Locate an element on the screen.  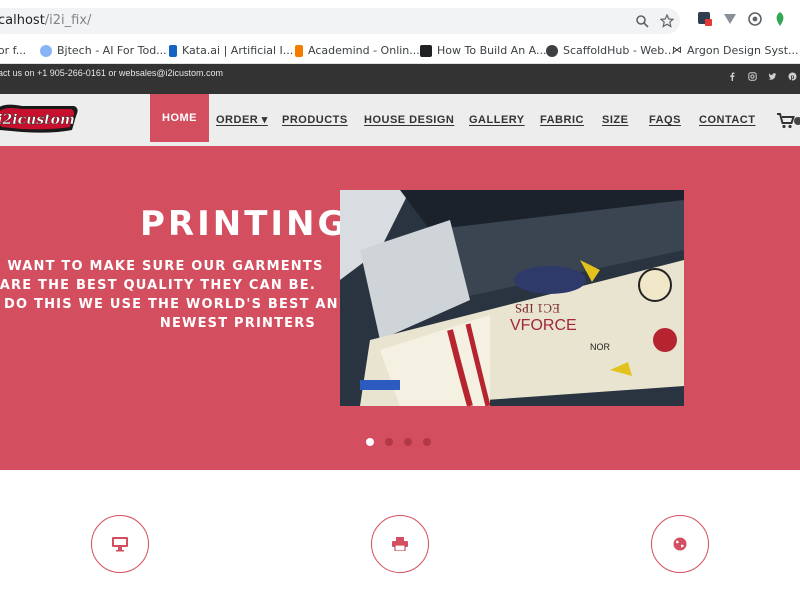
nav-gallery: GALLERY is located at coordinates (497, 120).